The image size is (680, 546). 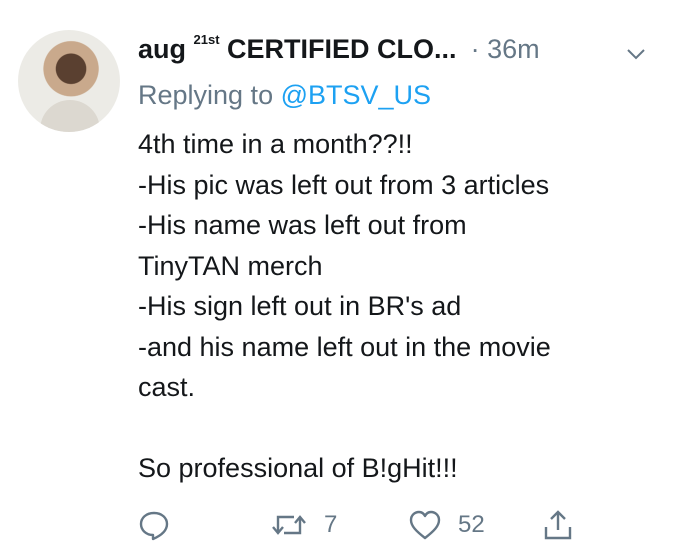 What do you see at coordinates (70, 116) in the screenshot?
I see `avatar-photo` at bounding box center [70, 116].